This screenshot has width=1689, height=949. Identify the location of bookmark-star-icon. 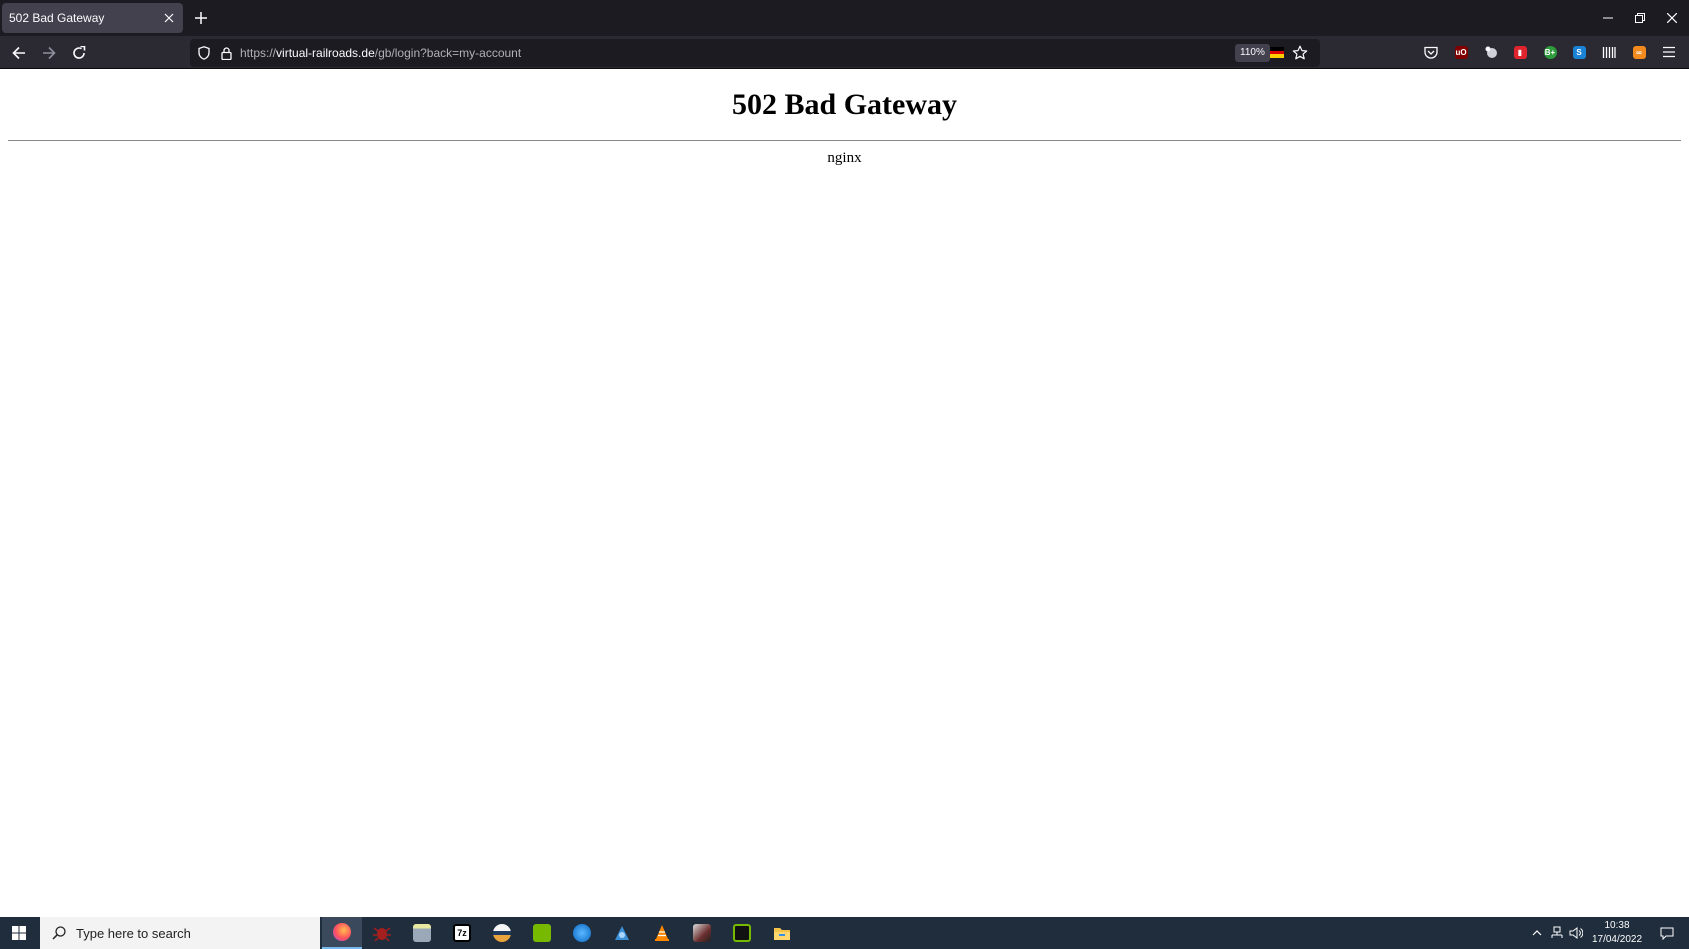
(1300, 53).